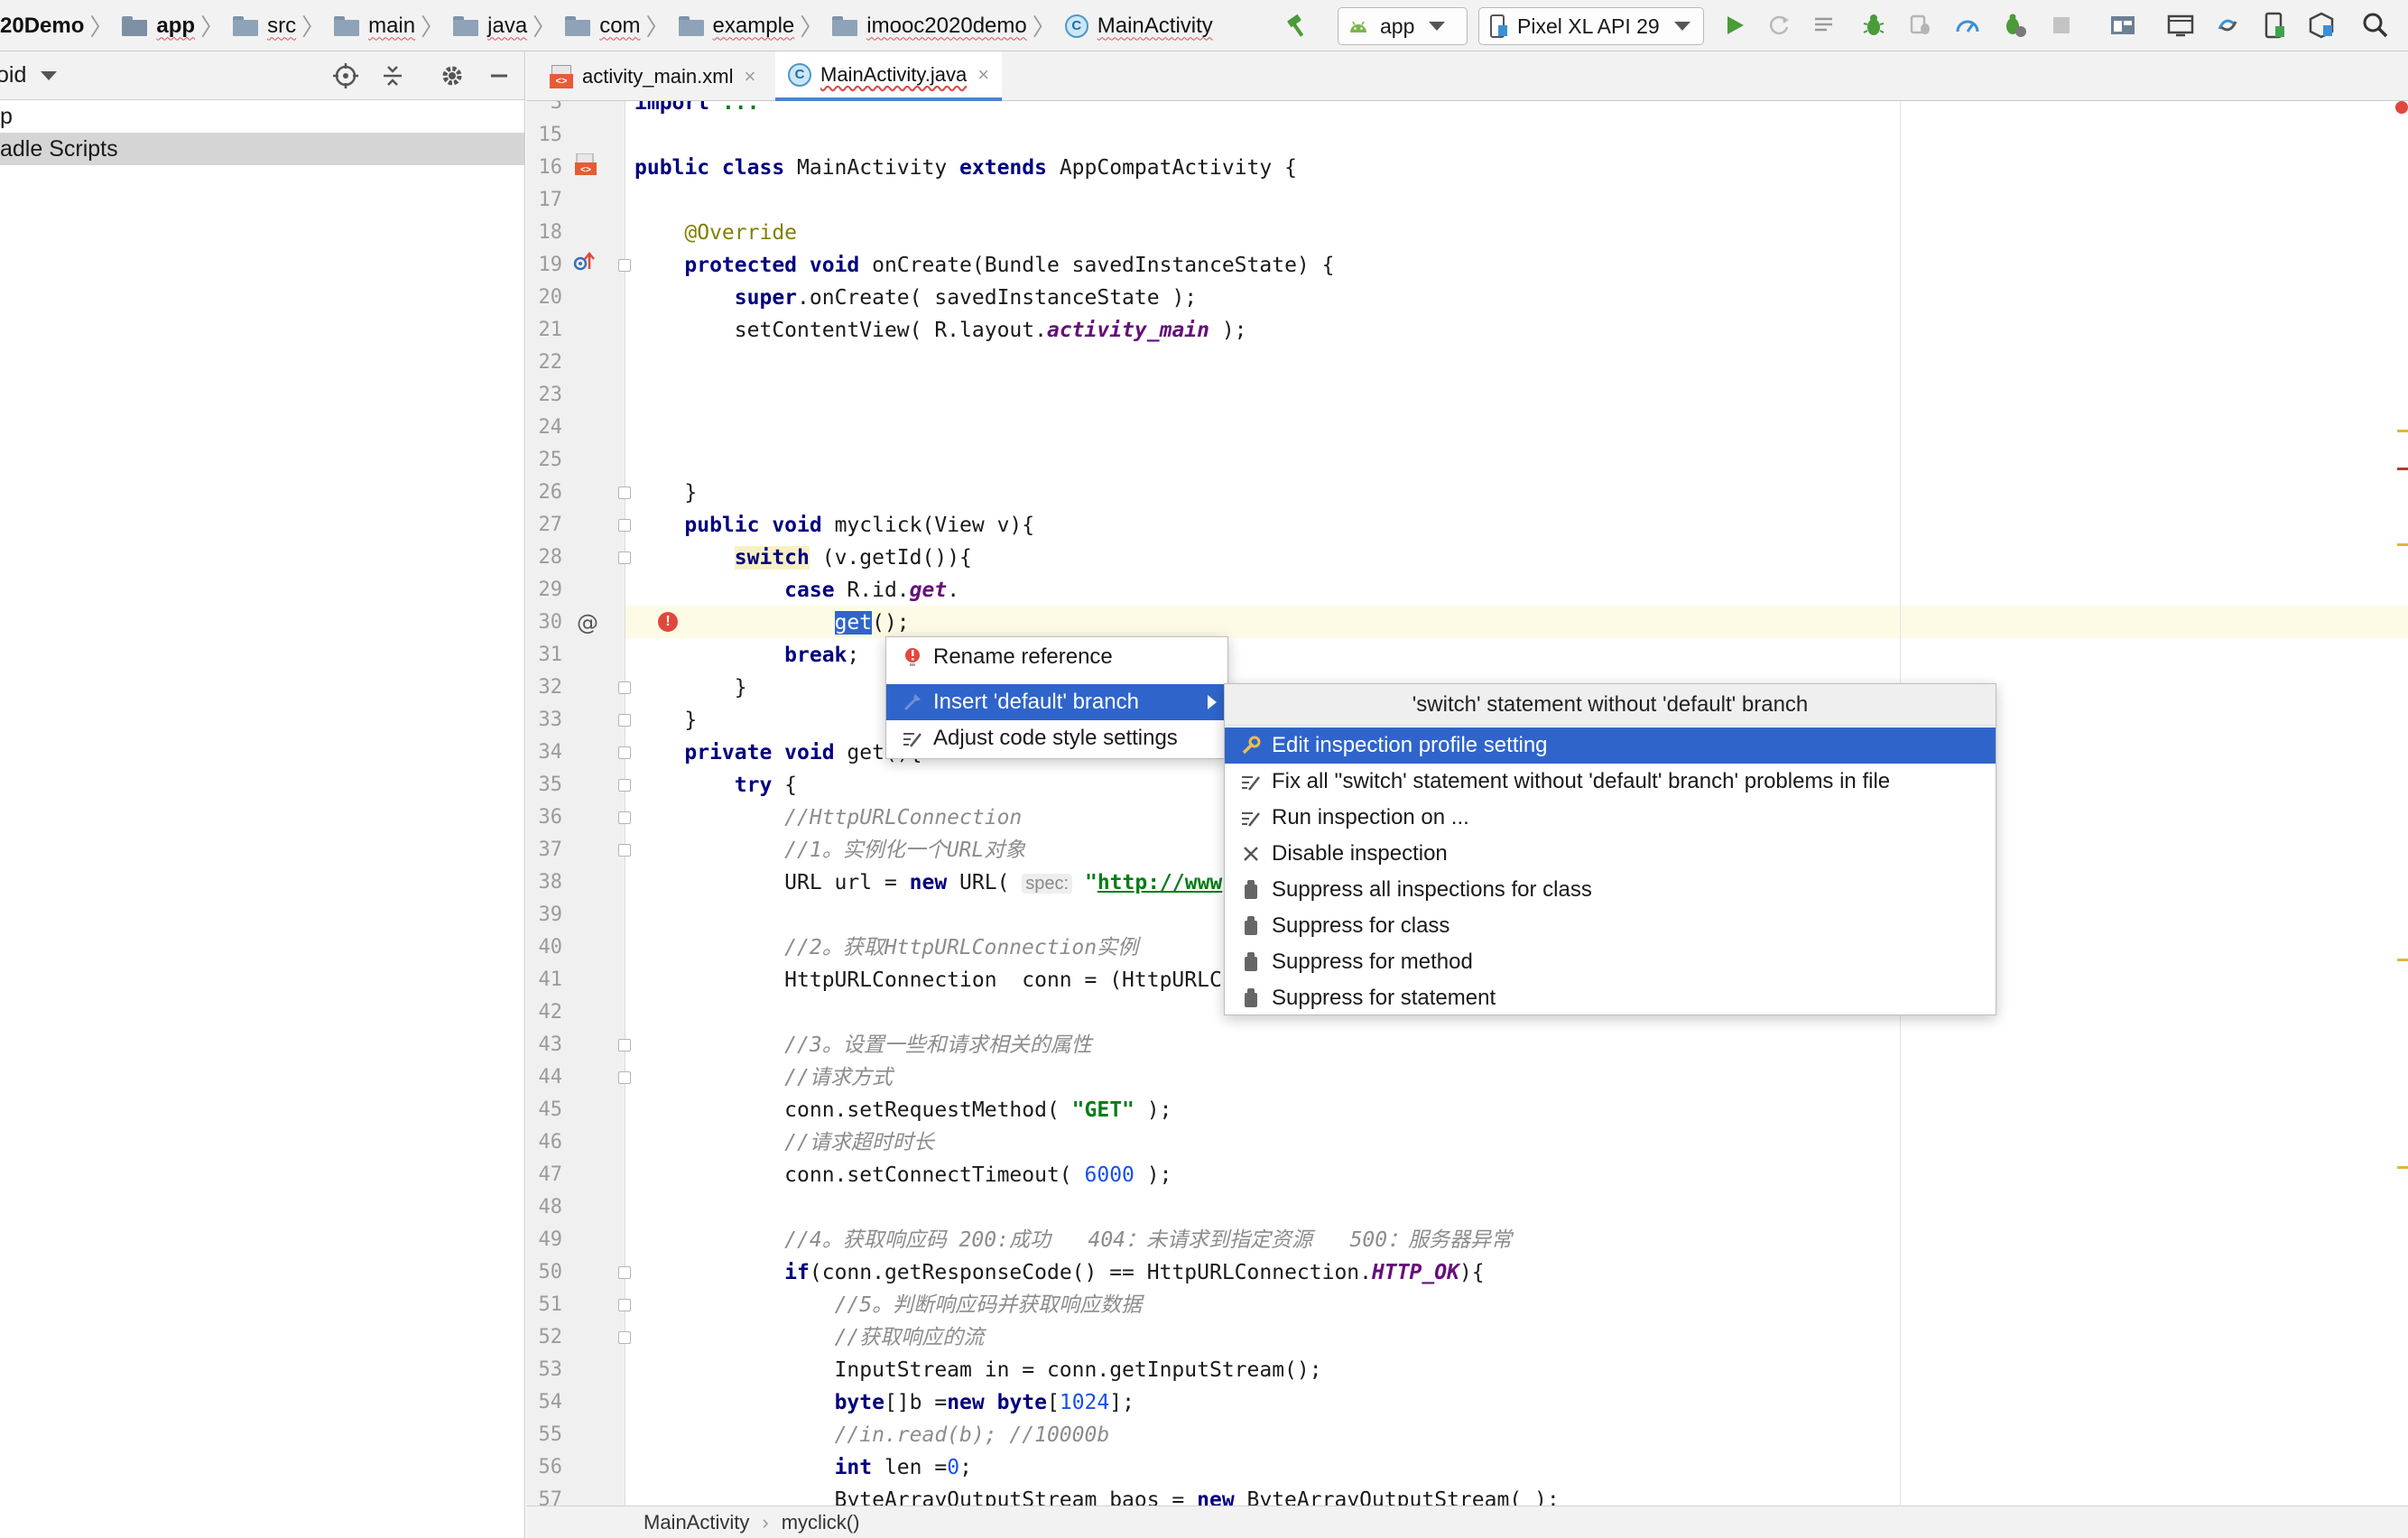 This screenshot has width=2408, height=1538. Describe the element at coordinates (345, 76) in the screenshot. I see `locate-icon` at that location.